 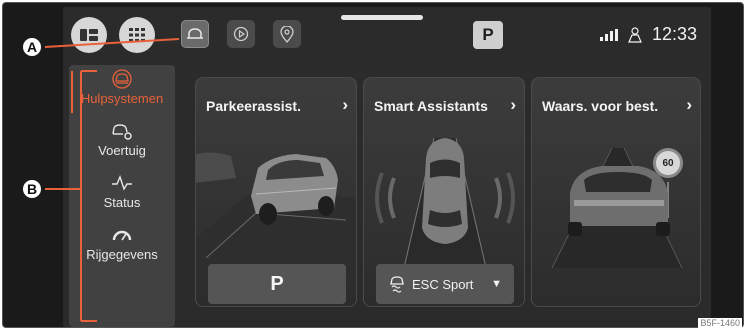 What do you see at coordinates (397, 284) in the screenshot?
I see `esc-car-icon` at bounding box center [397, 284].